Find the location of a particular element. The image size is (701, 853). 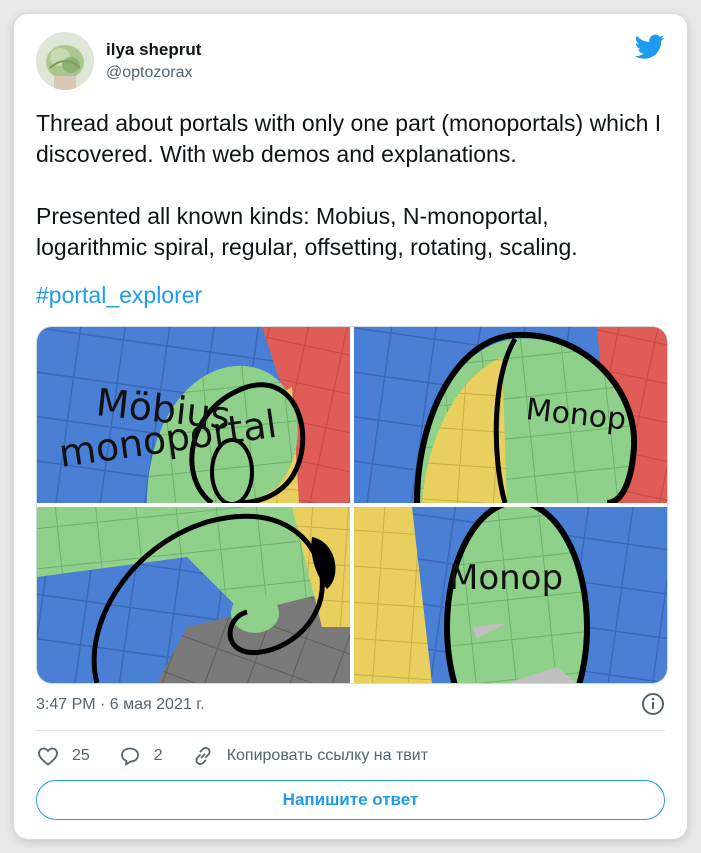

like-count: 25 is located at coordinates (81, 755).